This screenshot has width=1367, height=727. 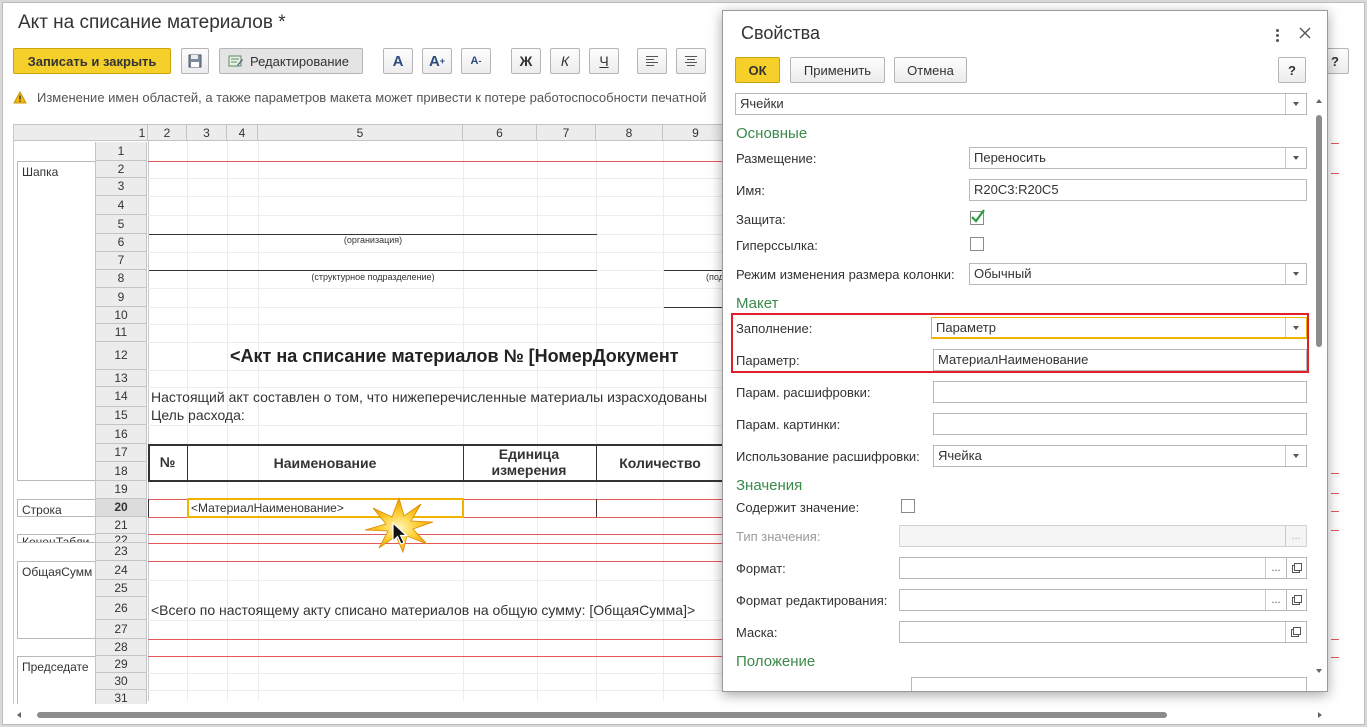 What do you see at coordinates (566, 132) in the screenshot?
I see `col-header-7: 7` at bounding box center [566, 132].